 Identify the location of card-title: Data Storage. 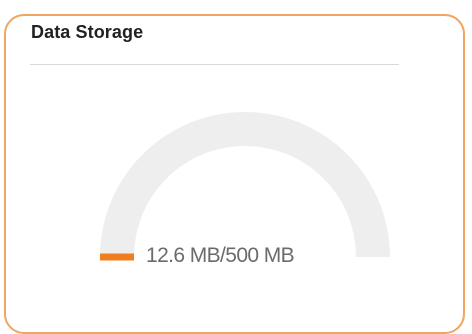
(87, 32).